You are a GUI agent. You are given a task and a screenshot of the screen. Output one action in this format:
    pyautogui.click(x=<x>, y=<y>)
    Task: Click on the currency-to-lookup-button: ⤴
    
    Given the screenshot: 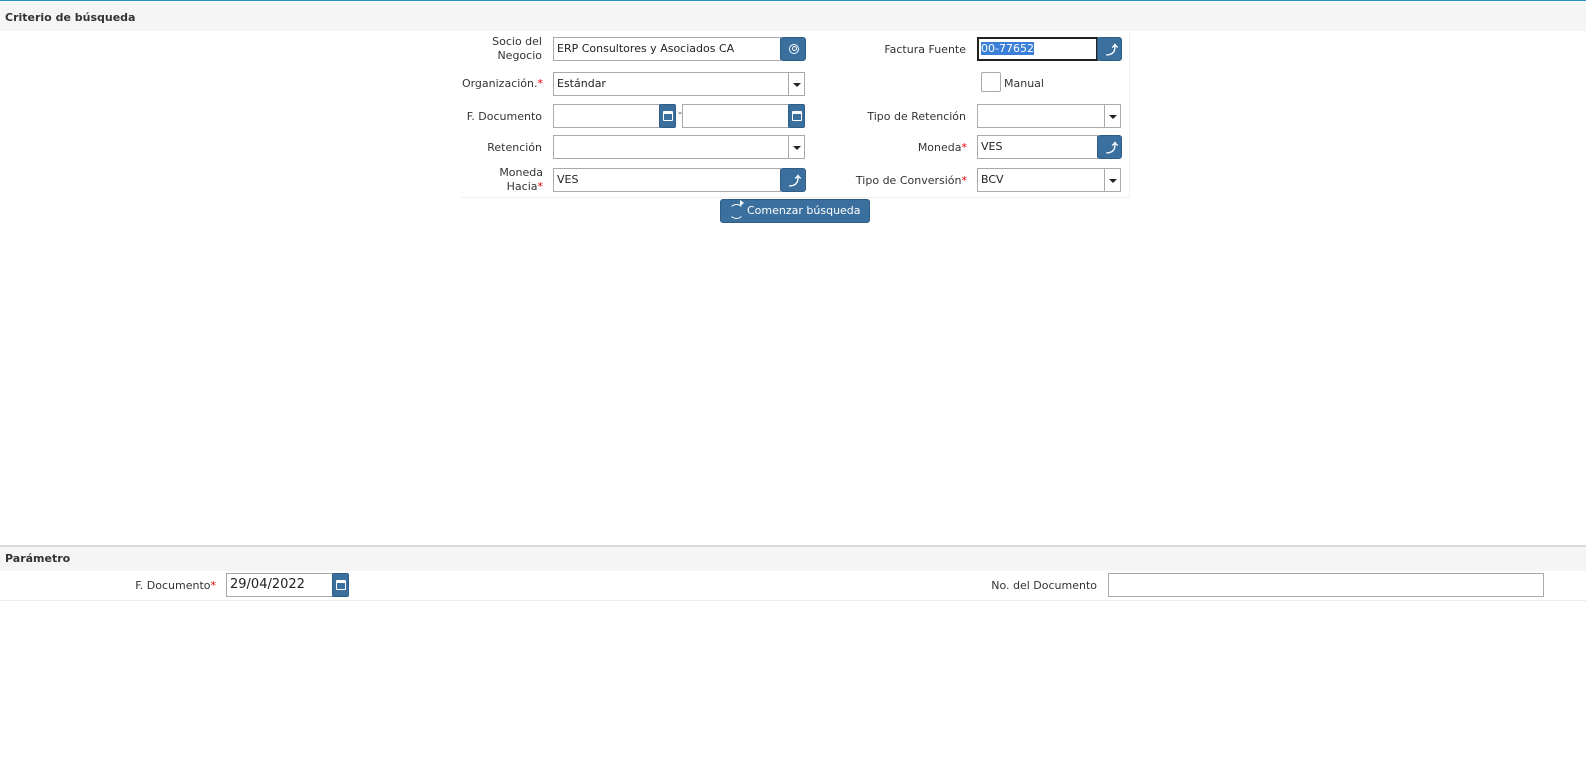 What is the action you would take?
    pyautogui.click(x=793, y=180)
    